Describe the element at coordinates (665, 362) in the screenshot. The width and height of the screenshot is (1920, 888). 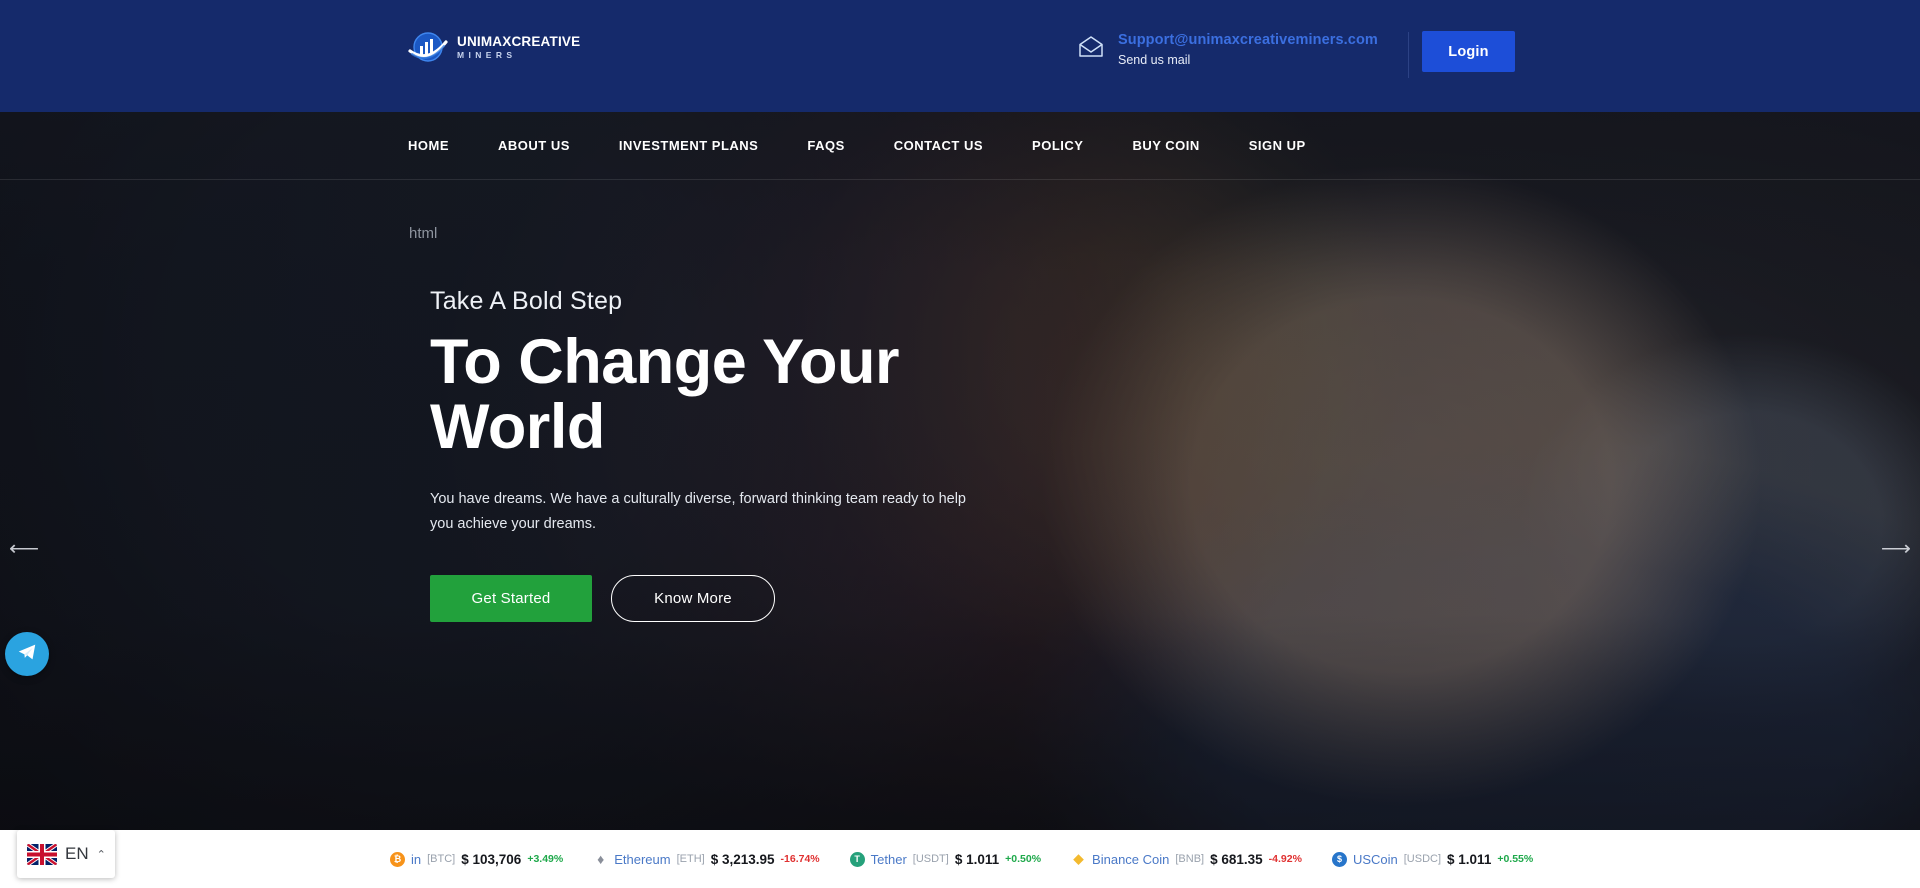
I see `hero-headline-line1: To Change Your` at that location.